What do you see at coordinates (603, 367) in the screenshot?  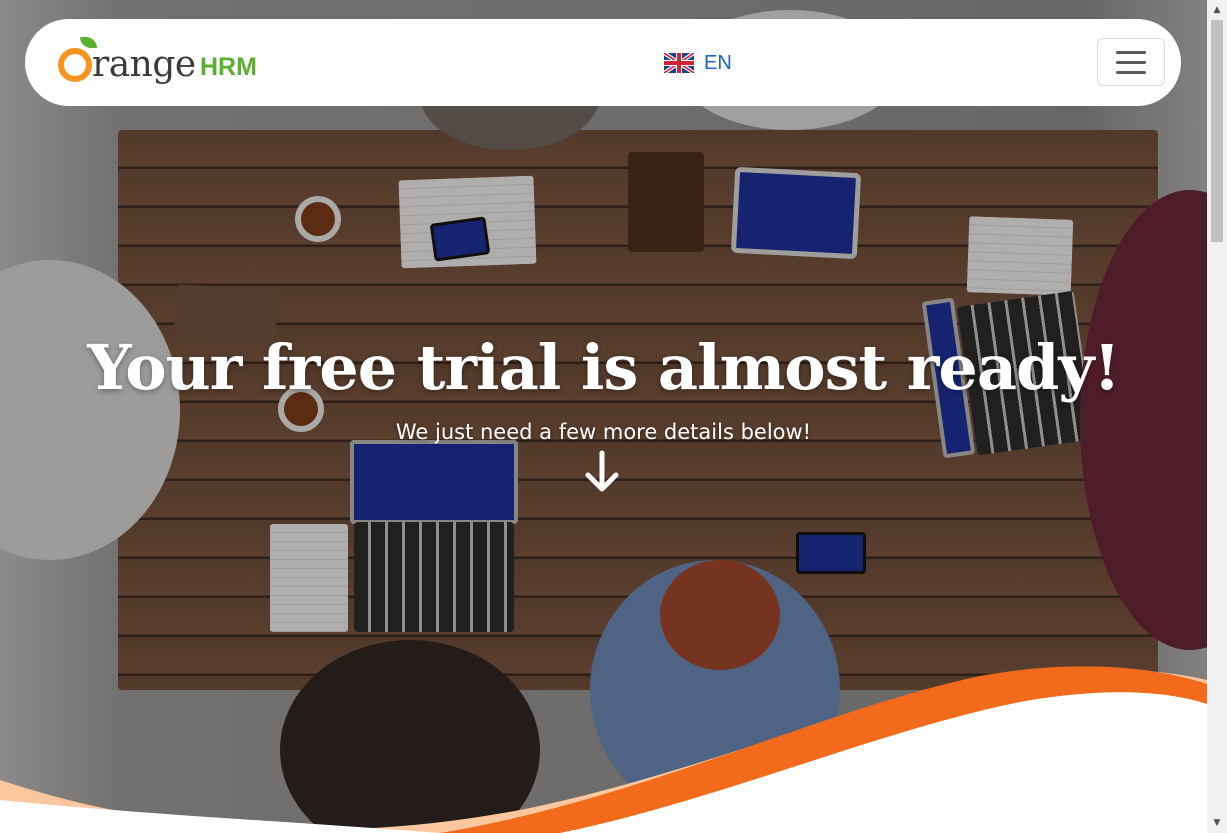 I see `page-headline: Your free trial is almost ready!` at bounding box center [603, 367].